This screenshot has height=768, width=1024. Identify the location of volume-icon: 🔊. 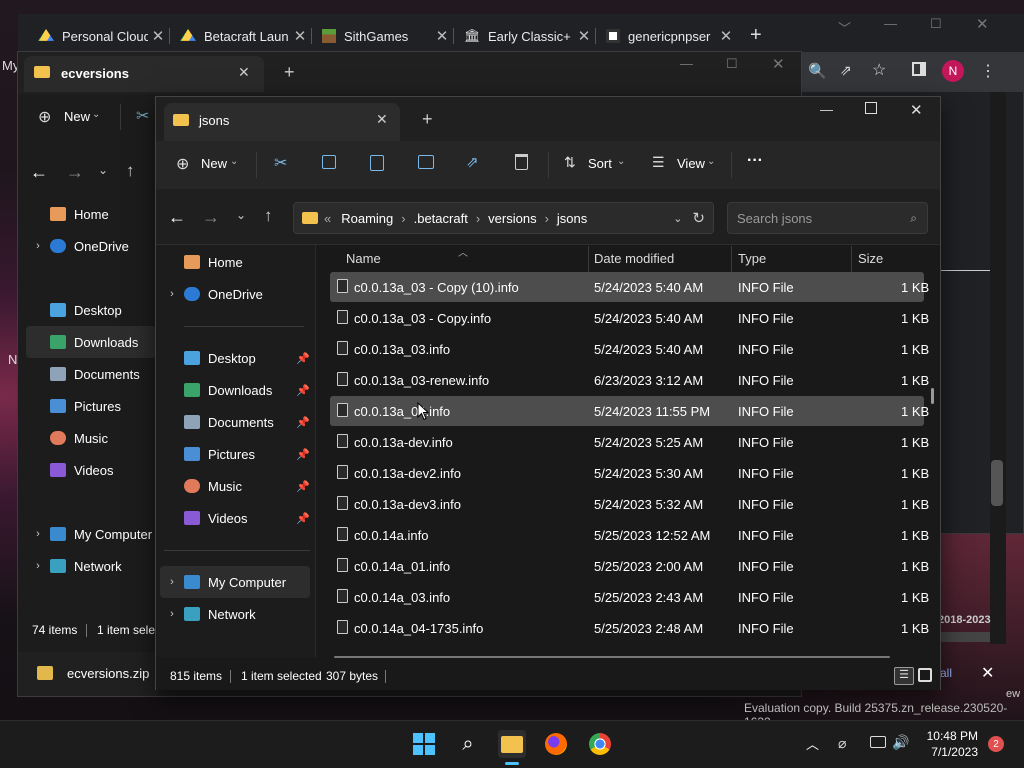
(900, 742).